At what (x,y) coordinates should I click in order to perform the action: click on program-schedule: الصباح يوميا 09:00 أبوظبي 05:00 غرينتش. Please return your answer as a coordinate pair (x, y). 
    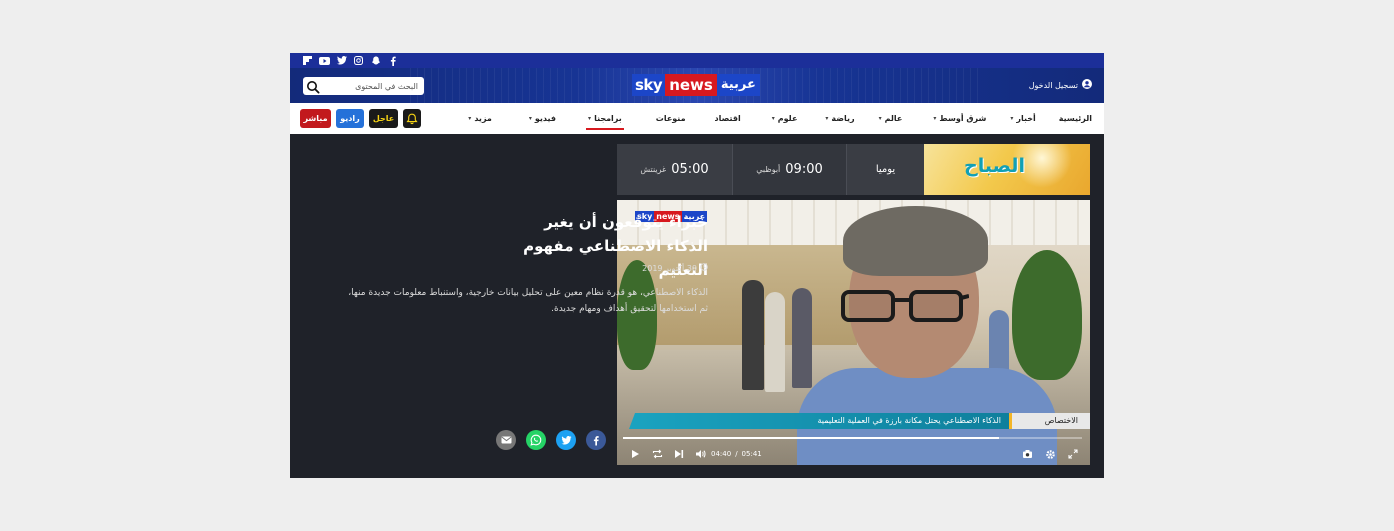
    Looking at the image, I should click on (853, 169).